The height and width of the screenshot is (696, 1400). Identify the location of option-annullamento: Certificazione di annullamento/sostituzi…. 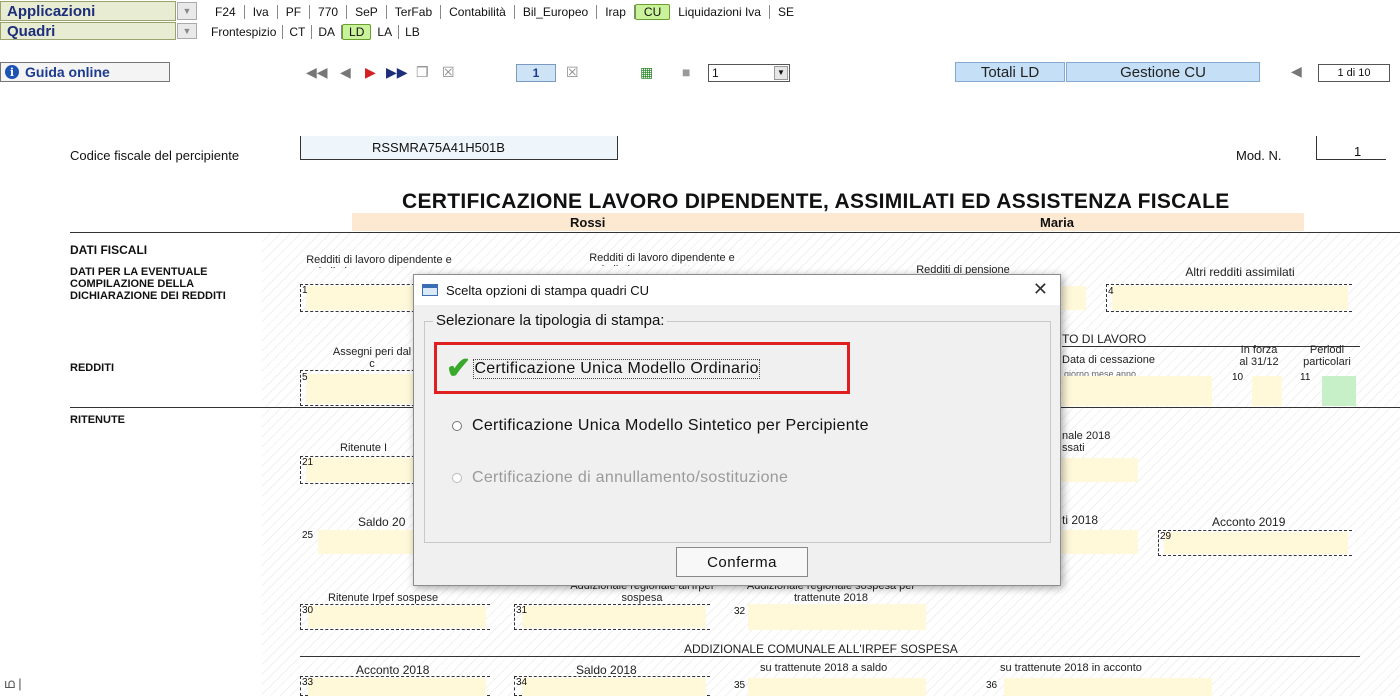
(620, 478).